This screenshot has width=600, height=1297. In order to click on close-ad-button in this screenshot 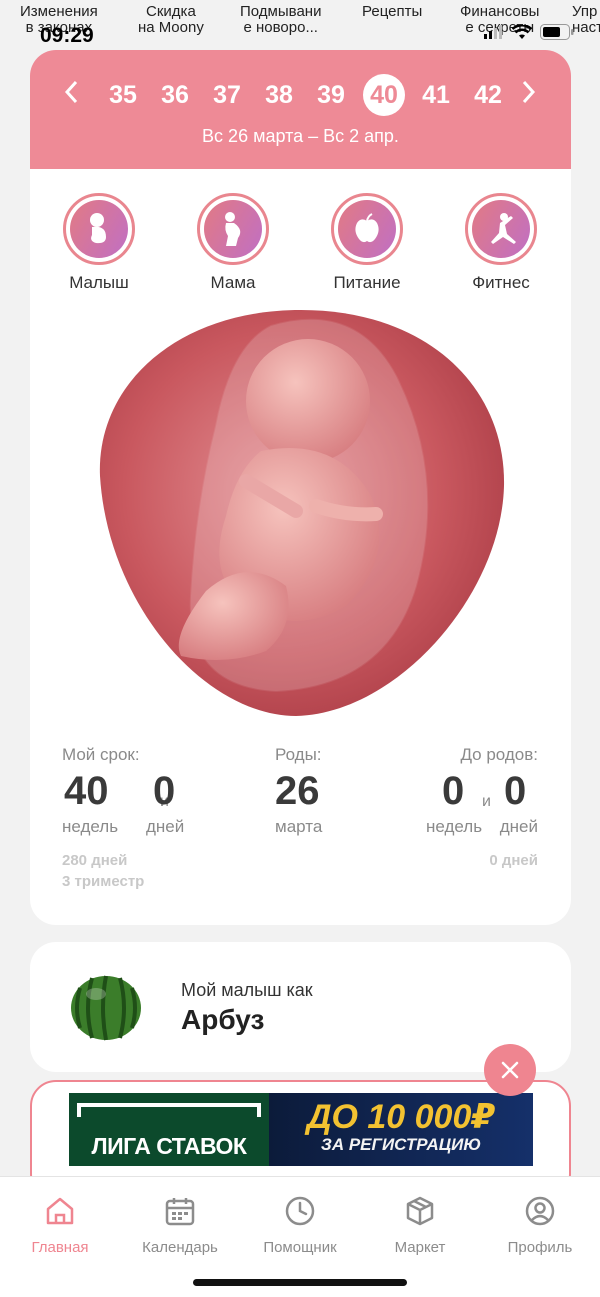, I will do `click(510, 1070)`.